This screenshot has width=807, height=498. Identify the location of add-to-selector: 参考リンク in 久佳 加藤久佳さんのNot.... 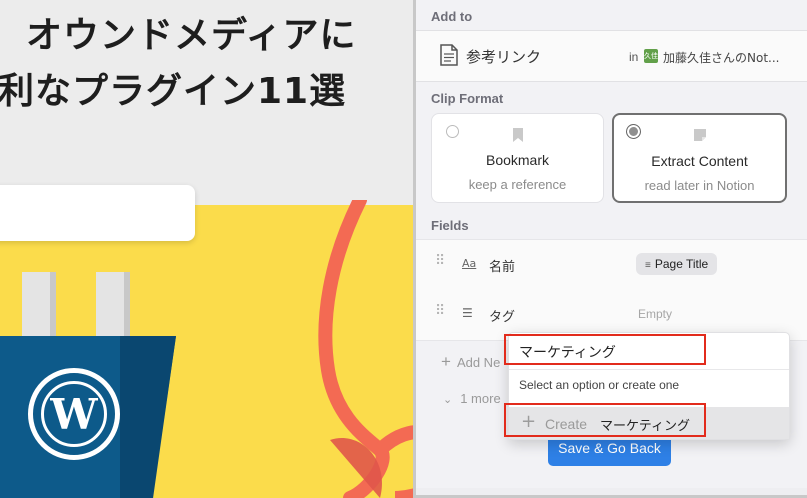
(611, 56).